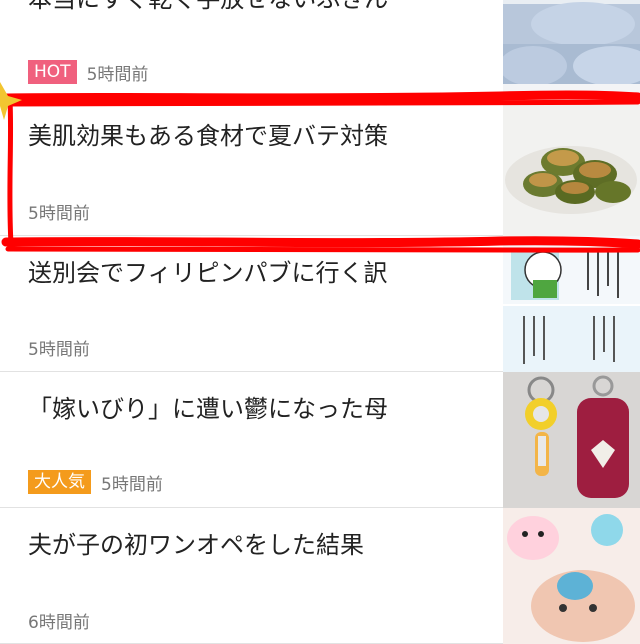 This screenshot has height=644, width=640. I want to click on article-title: 本当にすぐ乾く手放せないふきん, so click(258, 8).